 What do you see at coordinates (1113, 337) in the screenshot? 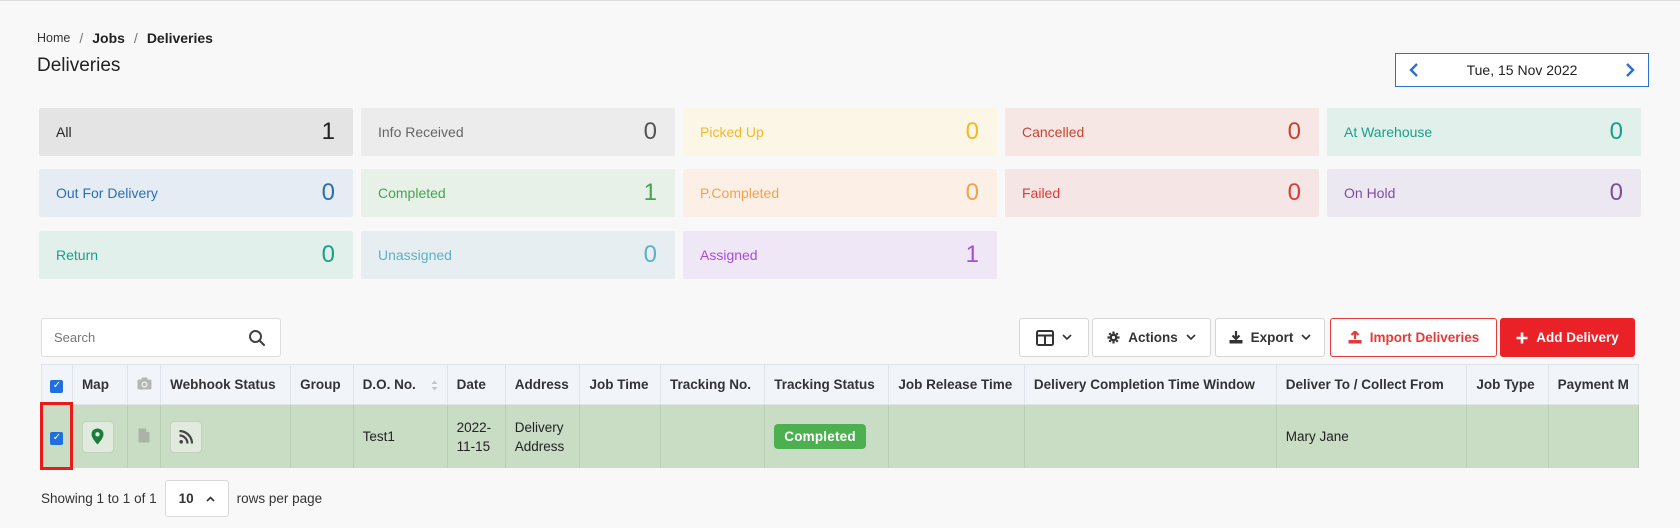
I see `gear-icon` at bounding box center [1113, 337].